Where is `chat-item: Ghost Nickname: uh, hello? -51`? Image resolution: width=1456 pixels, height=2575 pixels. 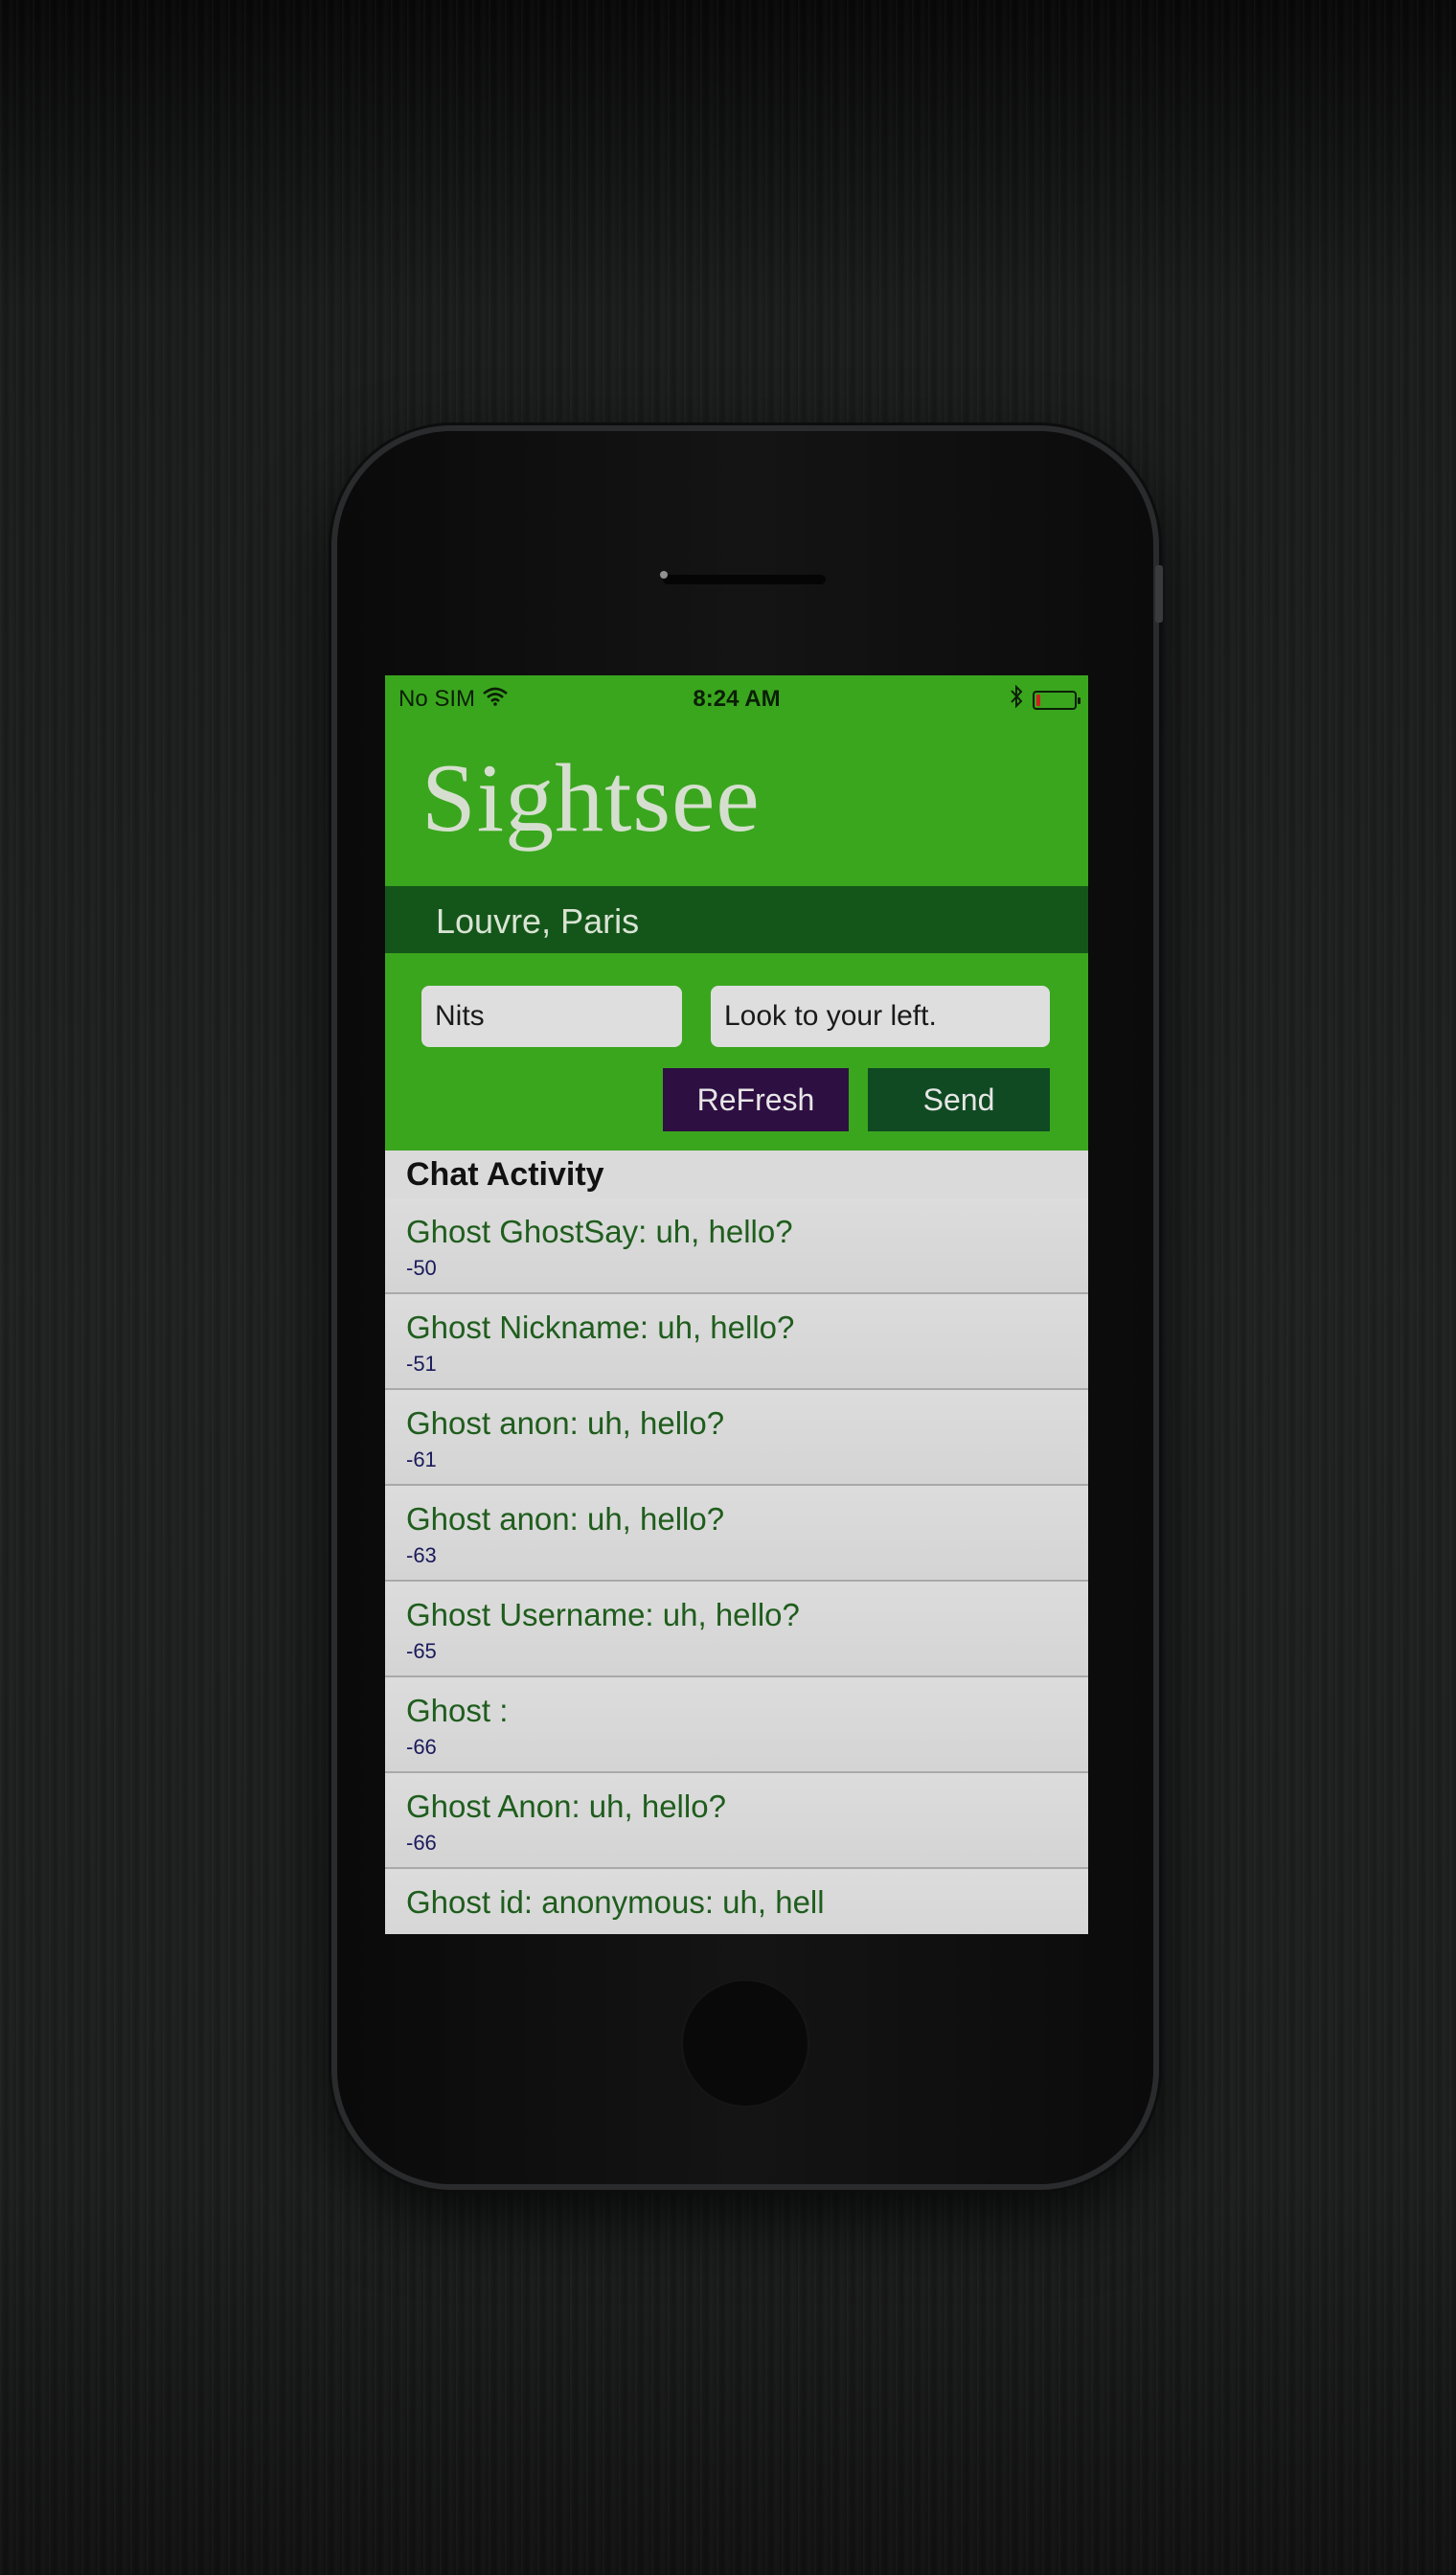
chat-item: Ghost Nickname: uh, hello? -51 is located at coordinates (736, 1342).